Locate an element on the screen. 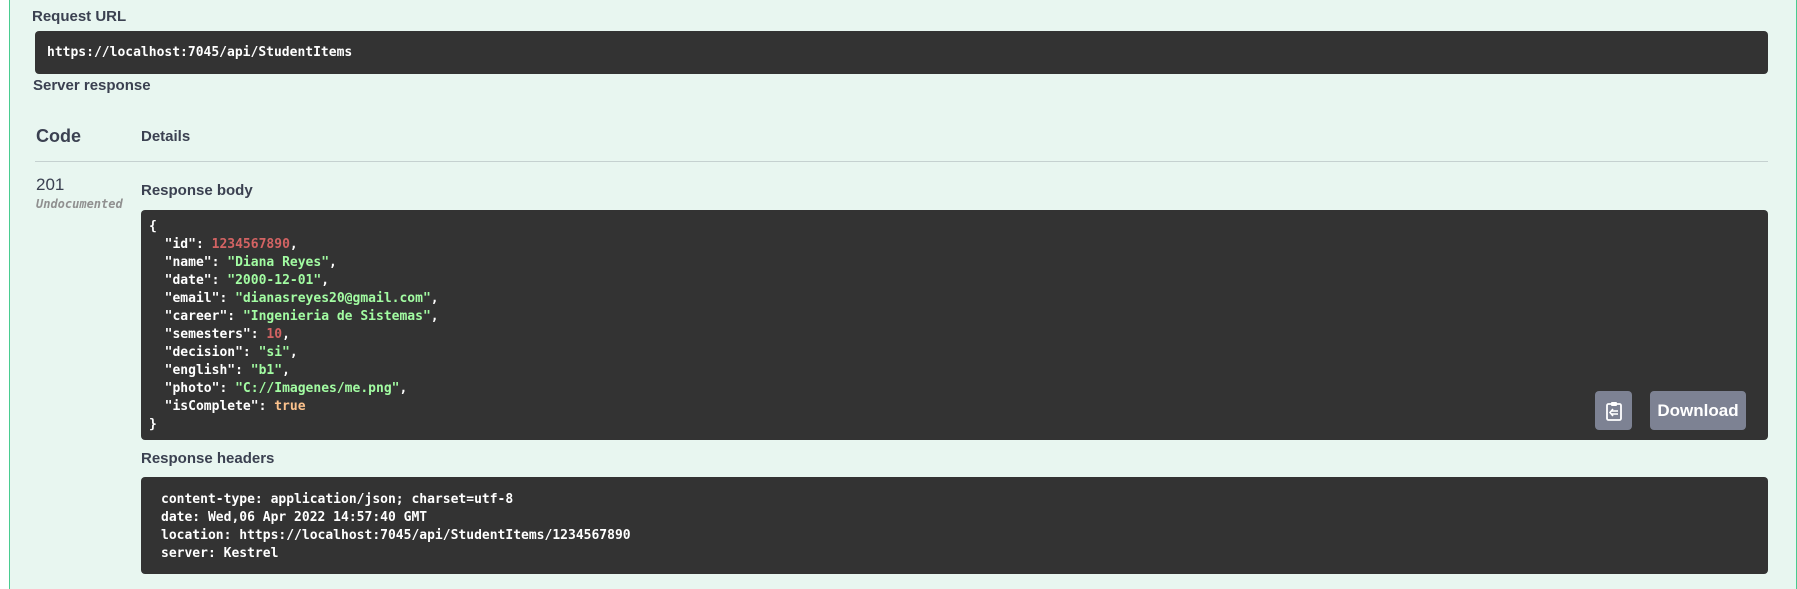 This screenshot has height=589, width=1797. code-column-header: Code is located at coordinates (58, 136).